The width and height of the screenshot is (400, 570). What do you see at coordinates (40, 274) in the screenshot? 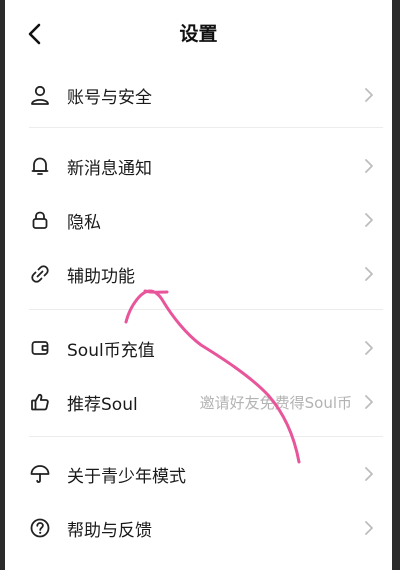
I see `link-icon` at bounding box center [40, 274].